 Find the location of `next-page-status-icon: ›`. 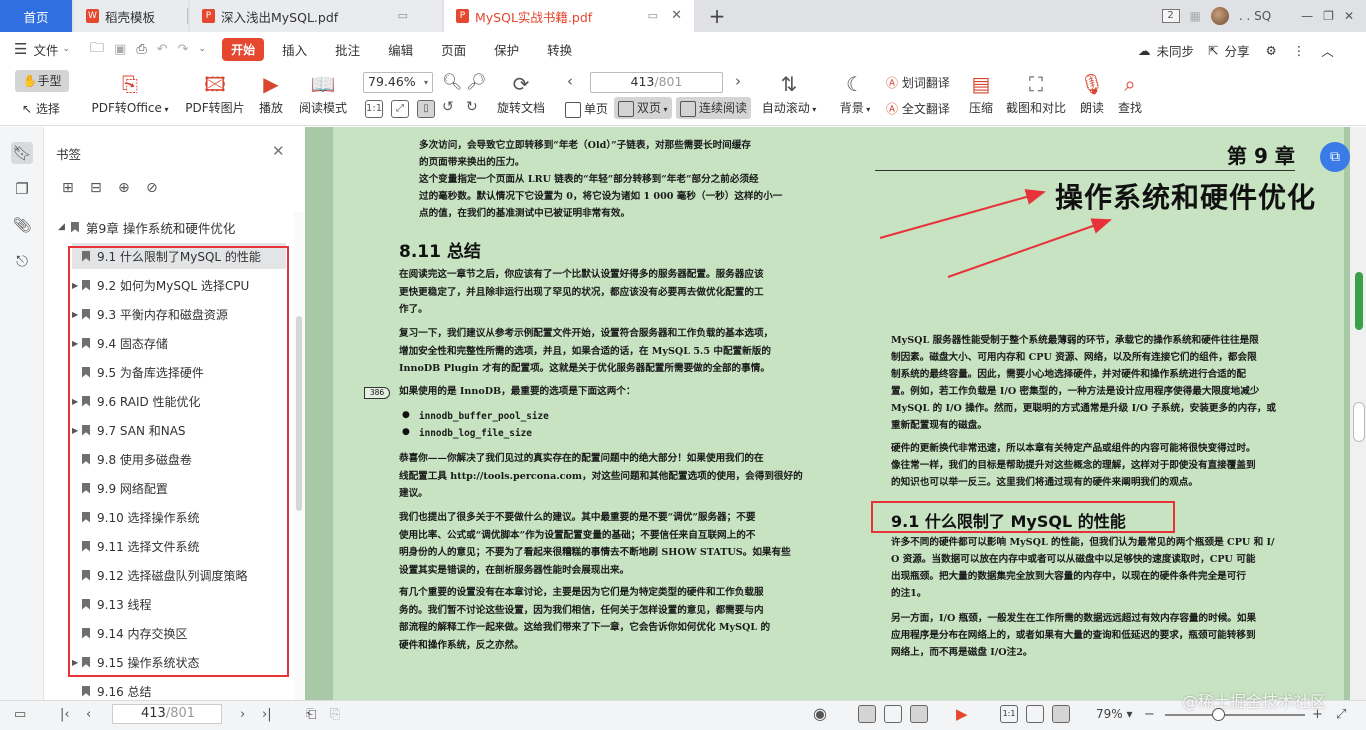

next-page-status-icon: › is located at coordinates (242, 714).